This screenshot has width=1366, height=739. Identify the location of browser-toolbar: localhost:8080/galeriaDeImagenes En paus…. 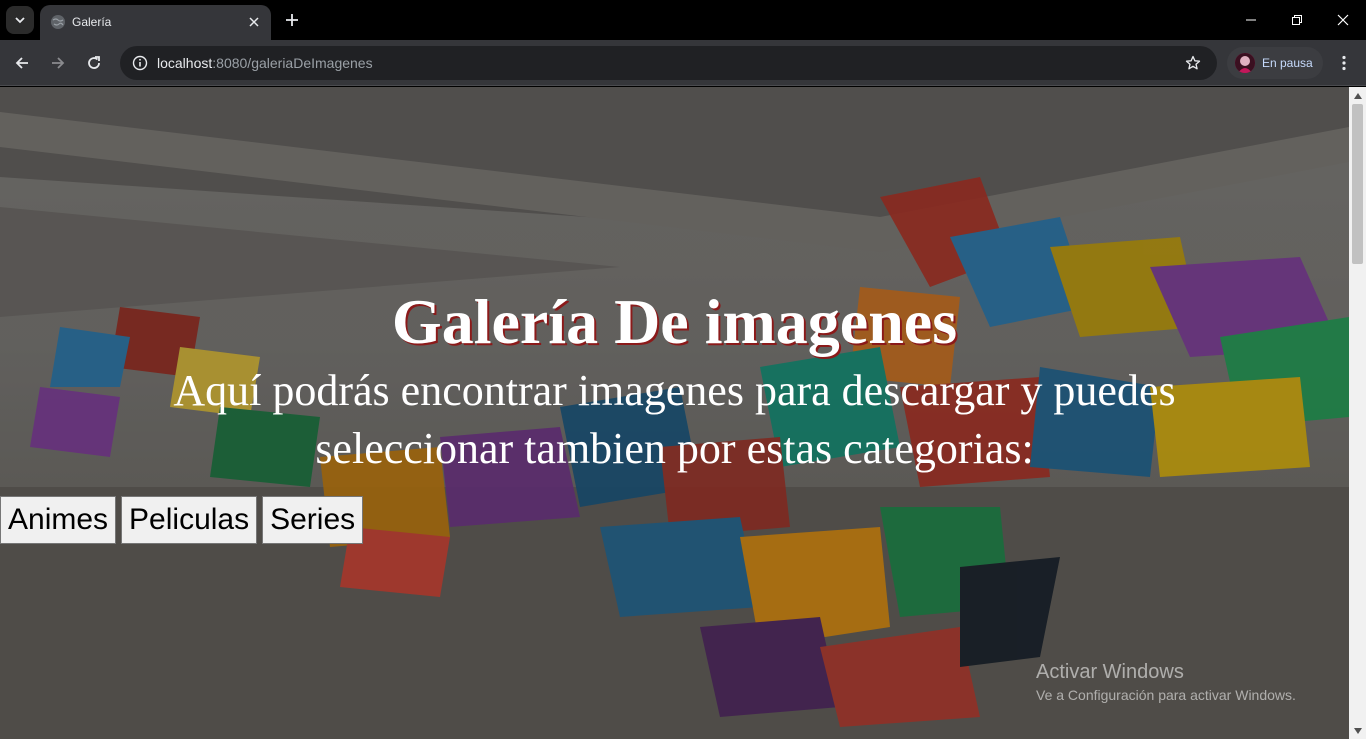
(683, 63).